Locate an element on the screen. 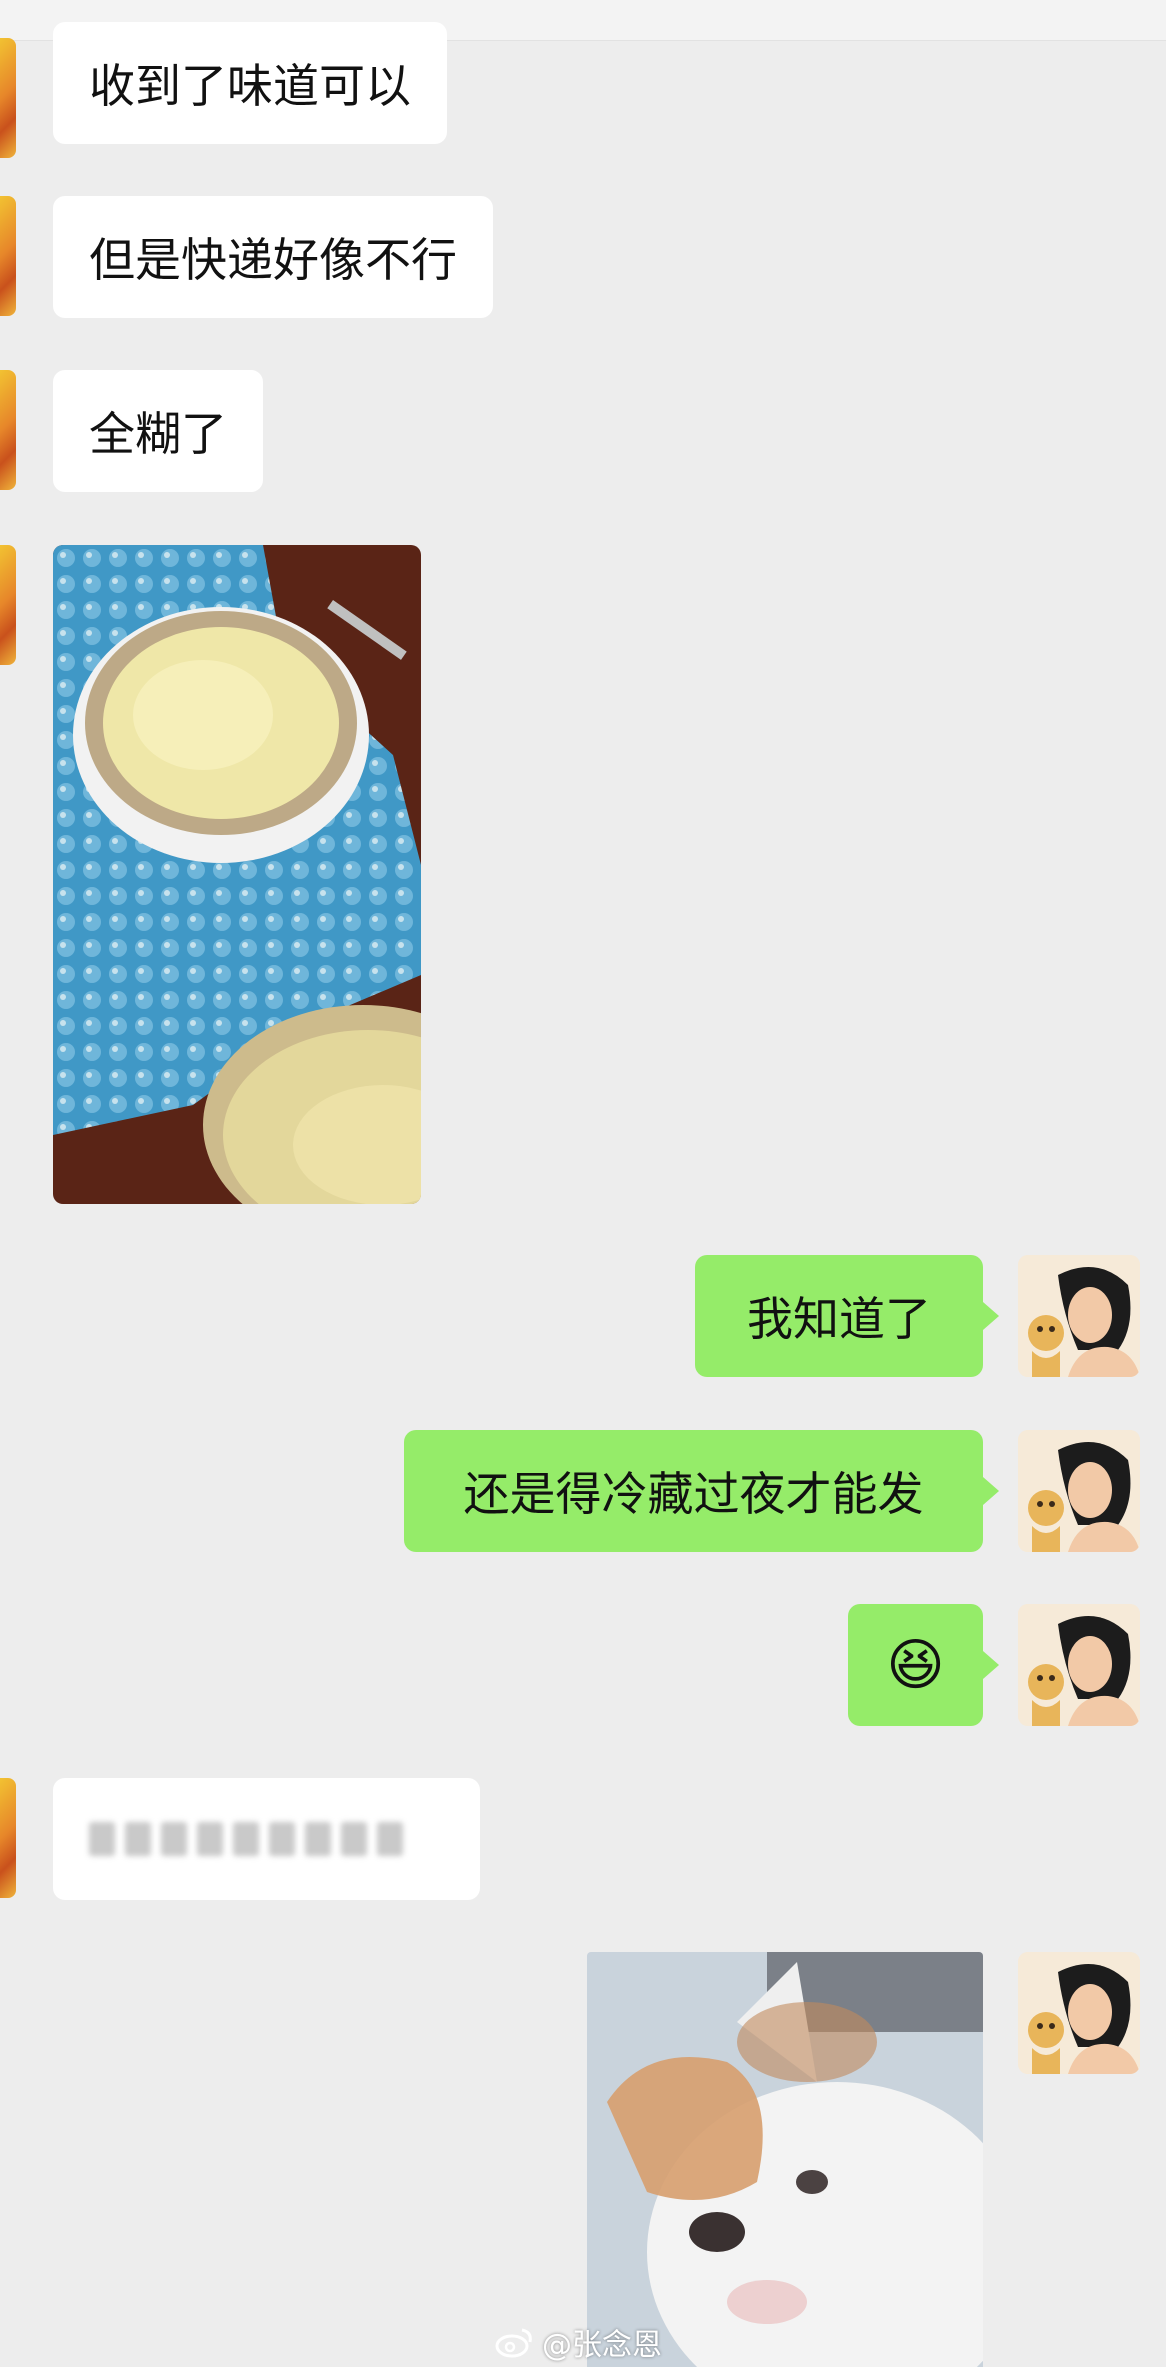 The height and width of the screenshot is (2367, 1166). watermark-handle: @张念恩 is located at coordinates (602, 2345).